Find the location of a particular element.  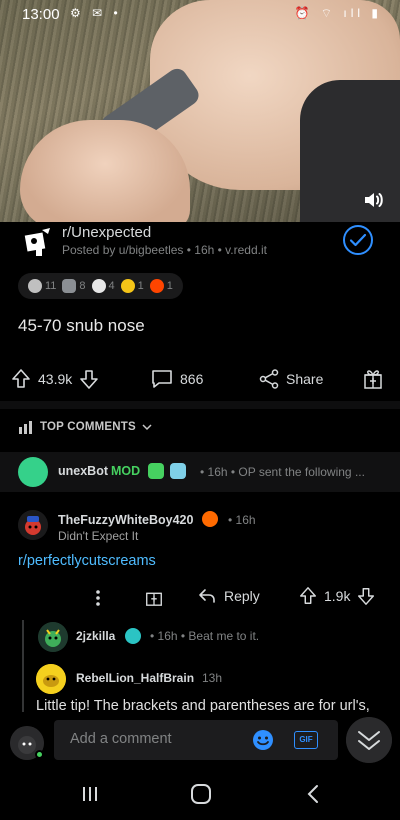

comment-score: 1.9k is located at coordinates (337, 596).